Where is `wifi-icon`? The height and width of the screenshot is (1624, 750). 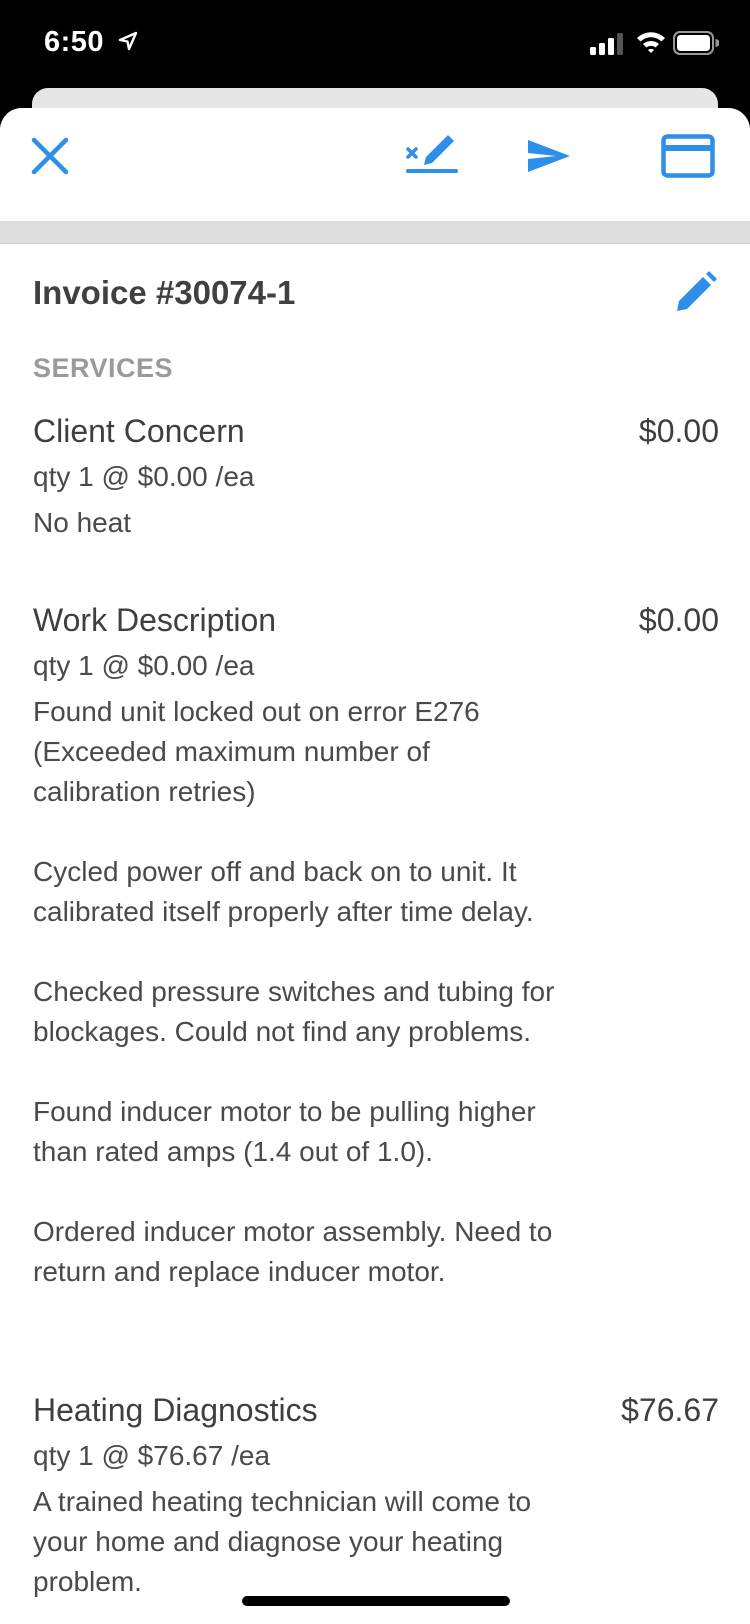
wifi-icon is located at coordinates (651, 44).